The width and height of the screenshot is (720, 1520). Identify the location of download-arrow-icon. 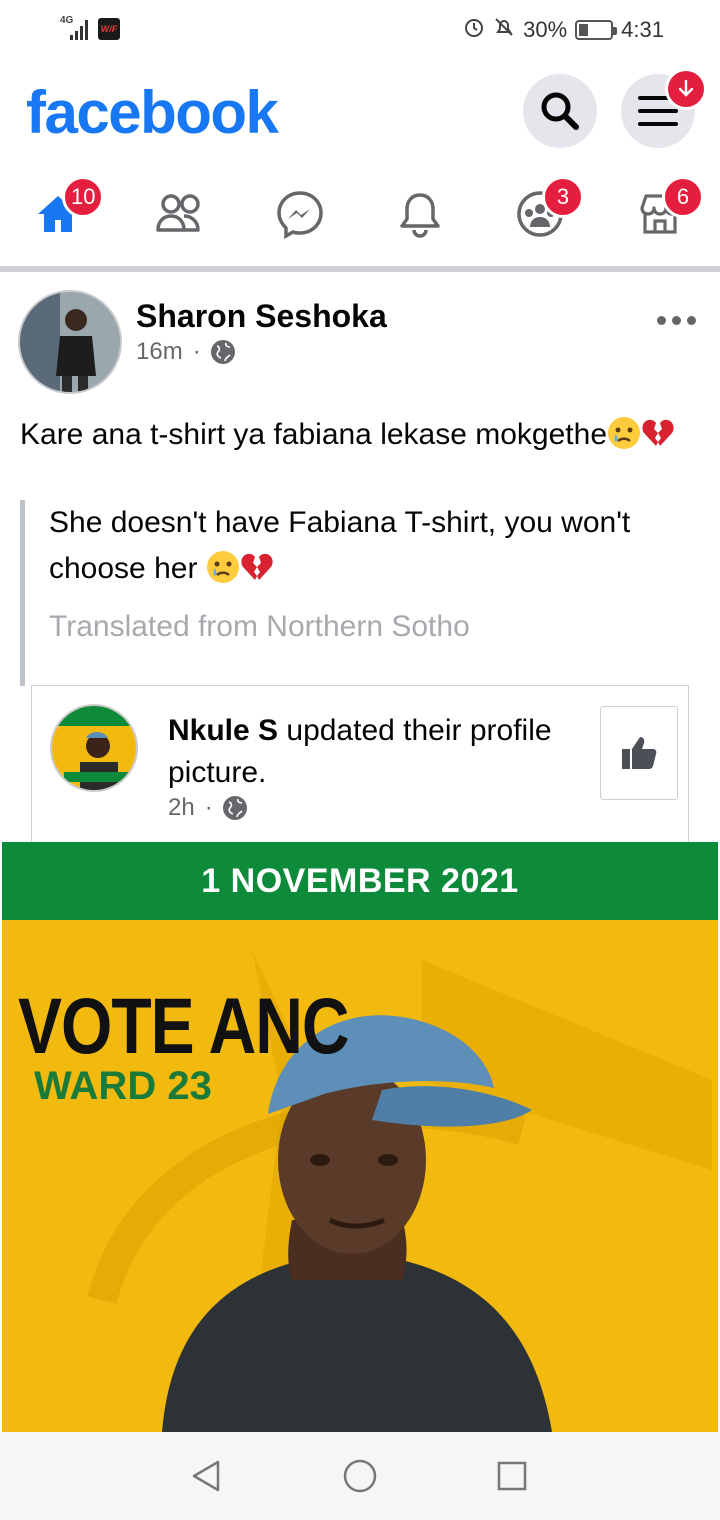
(686, 88).